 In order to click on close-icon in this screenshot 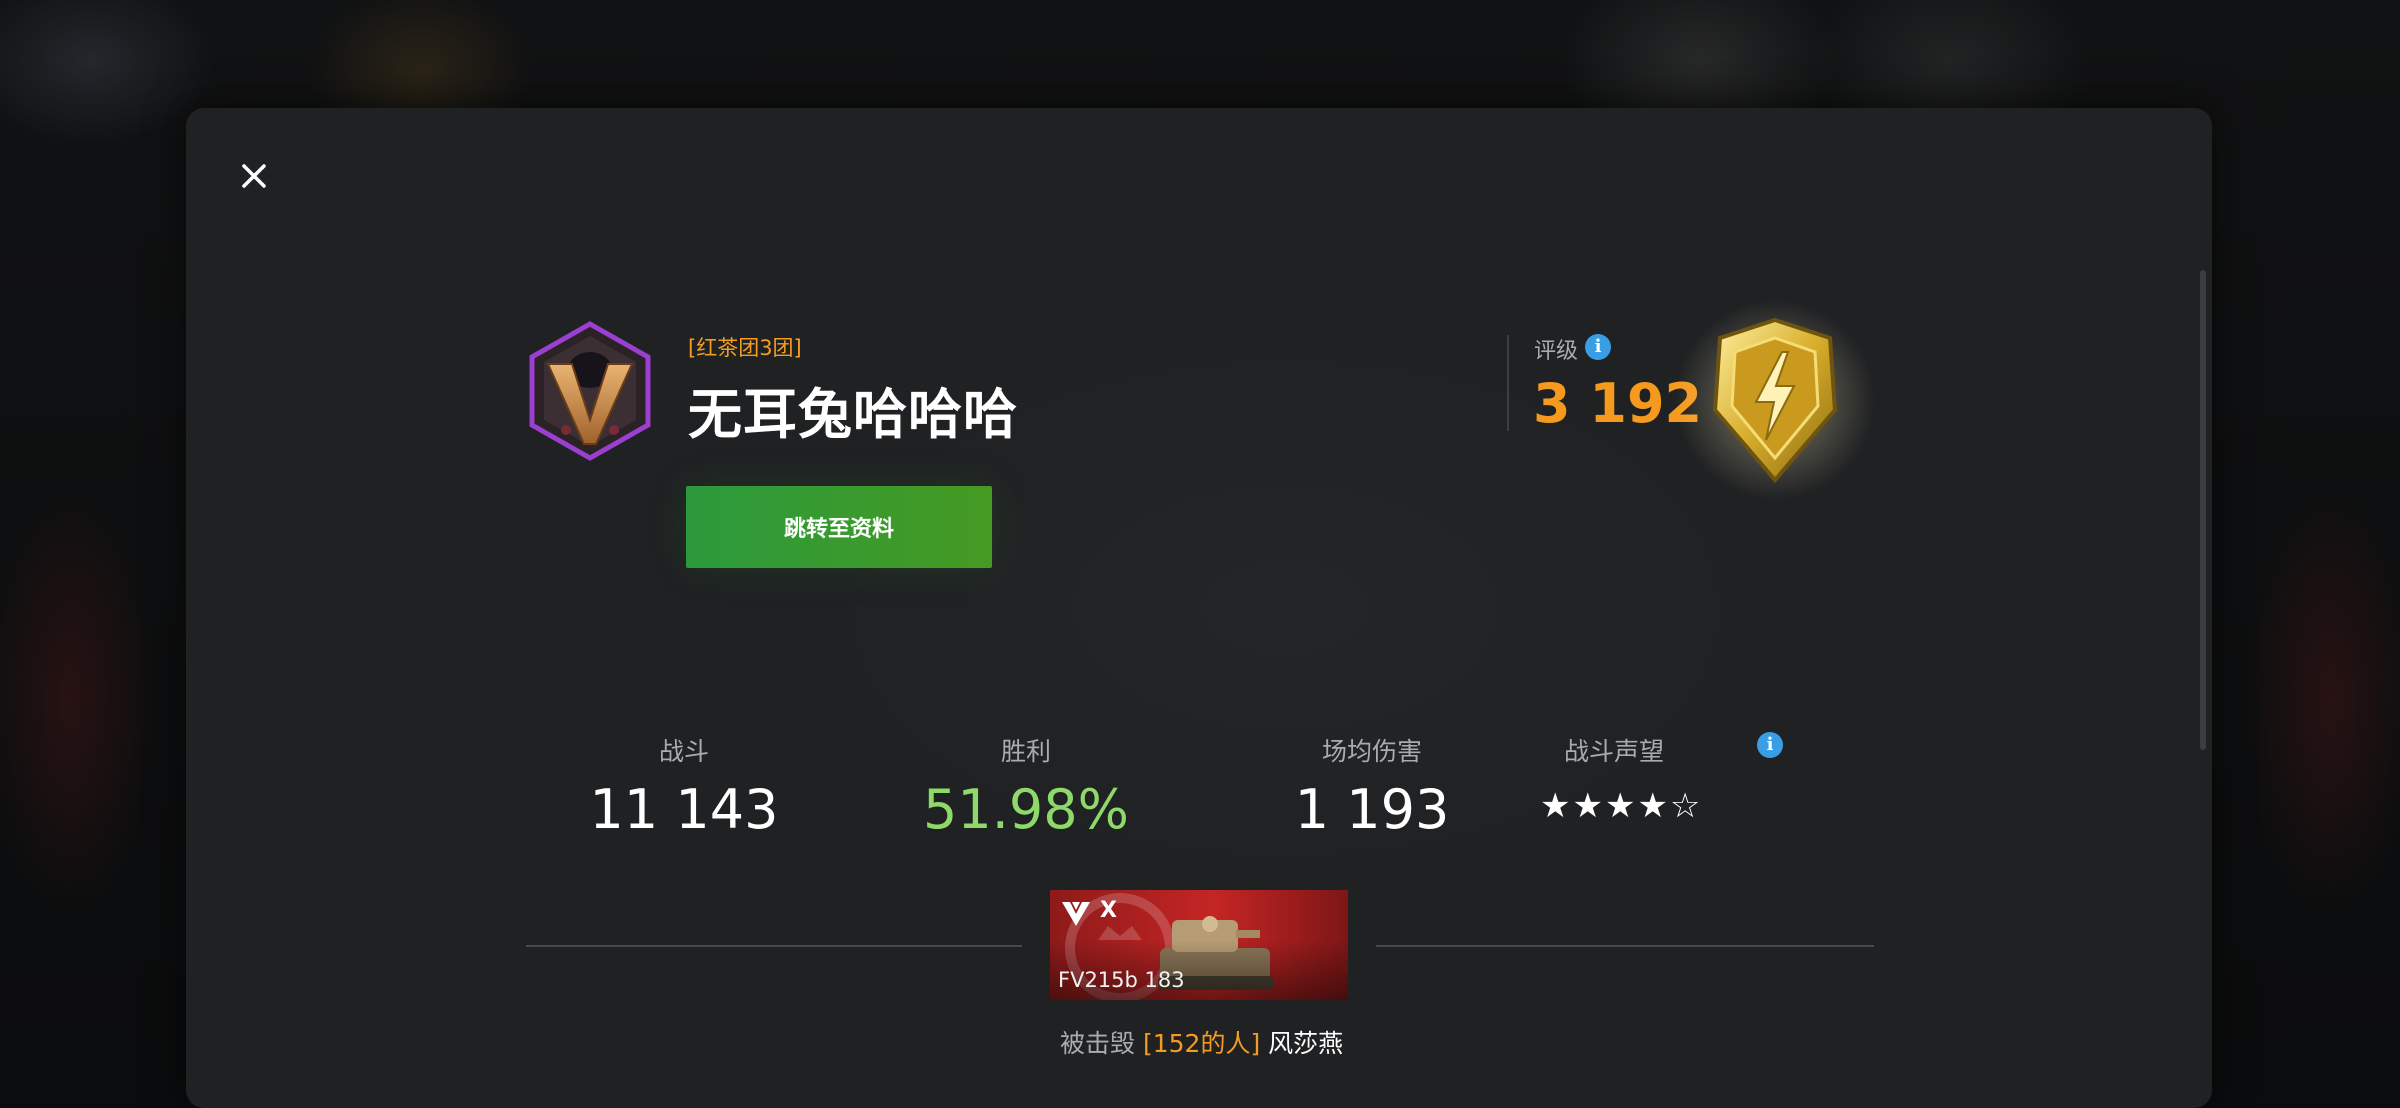, I will do `click(254, 176)`.